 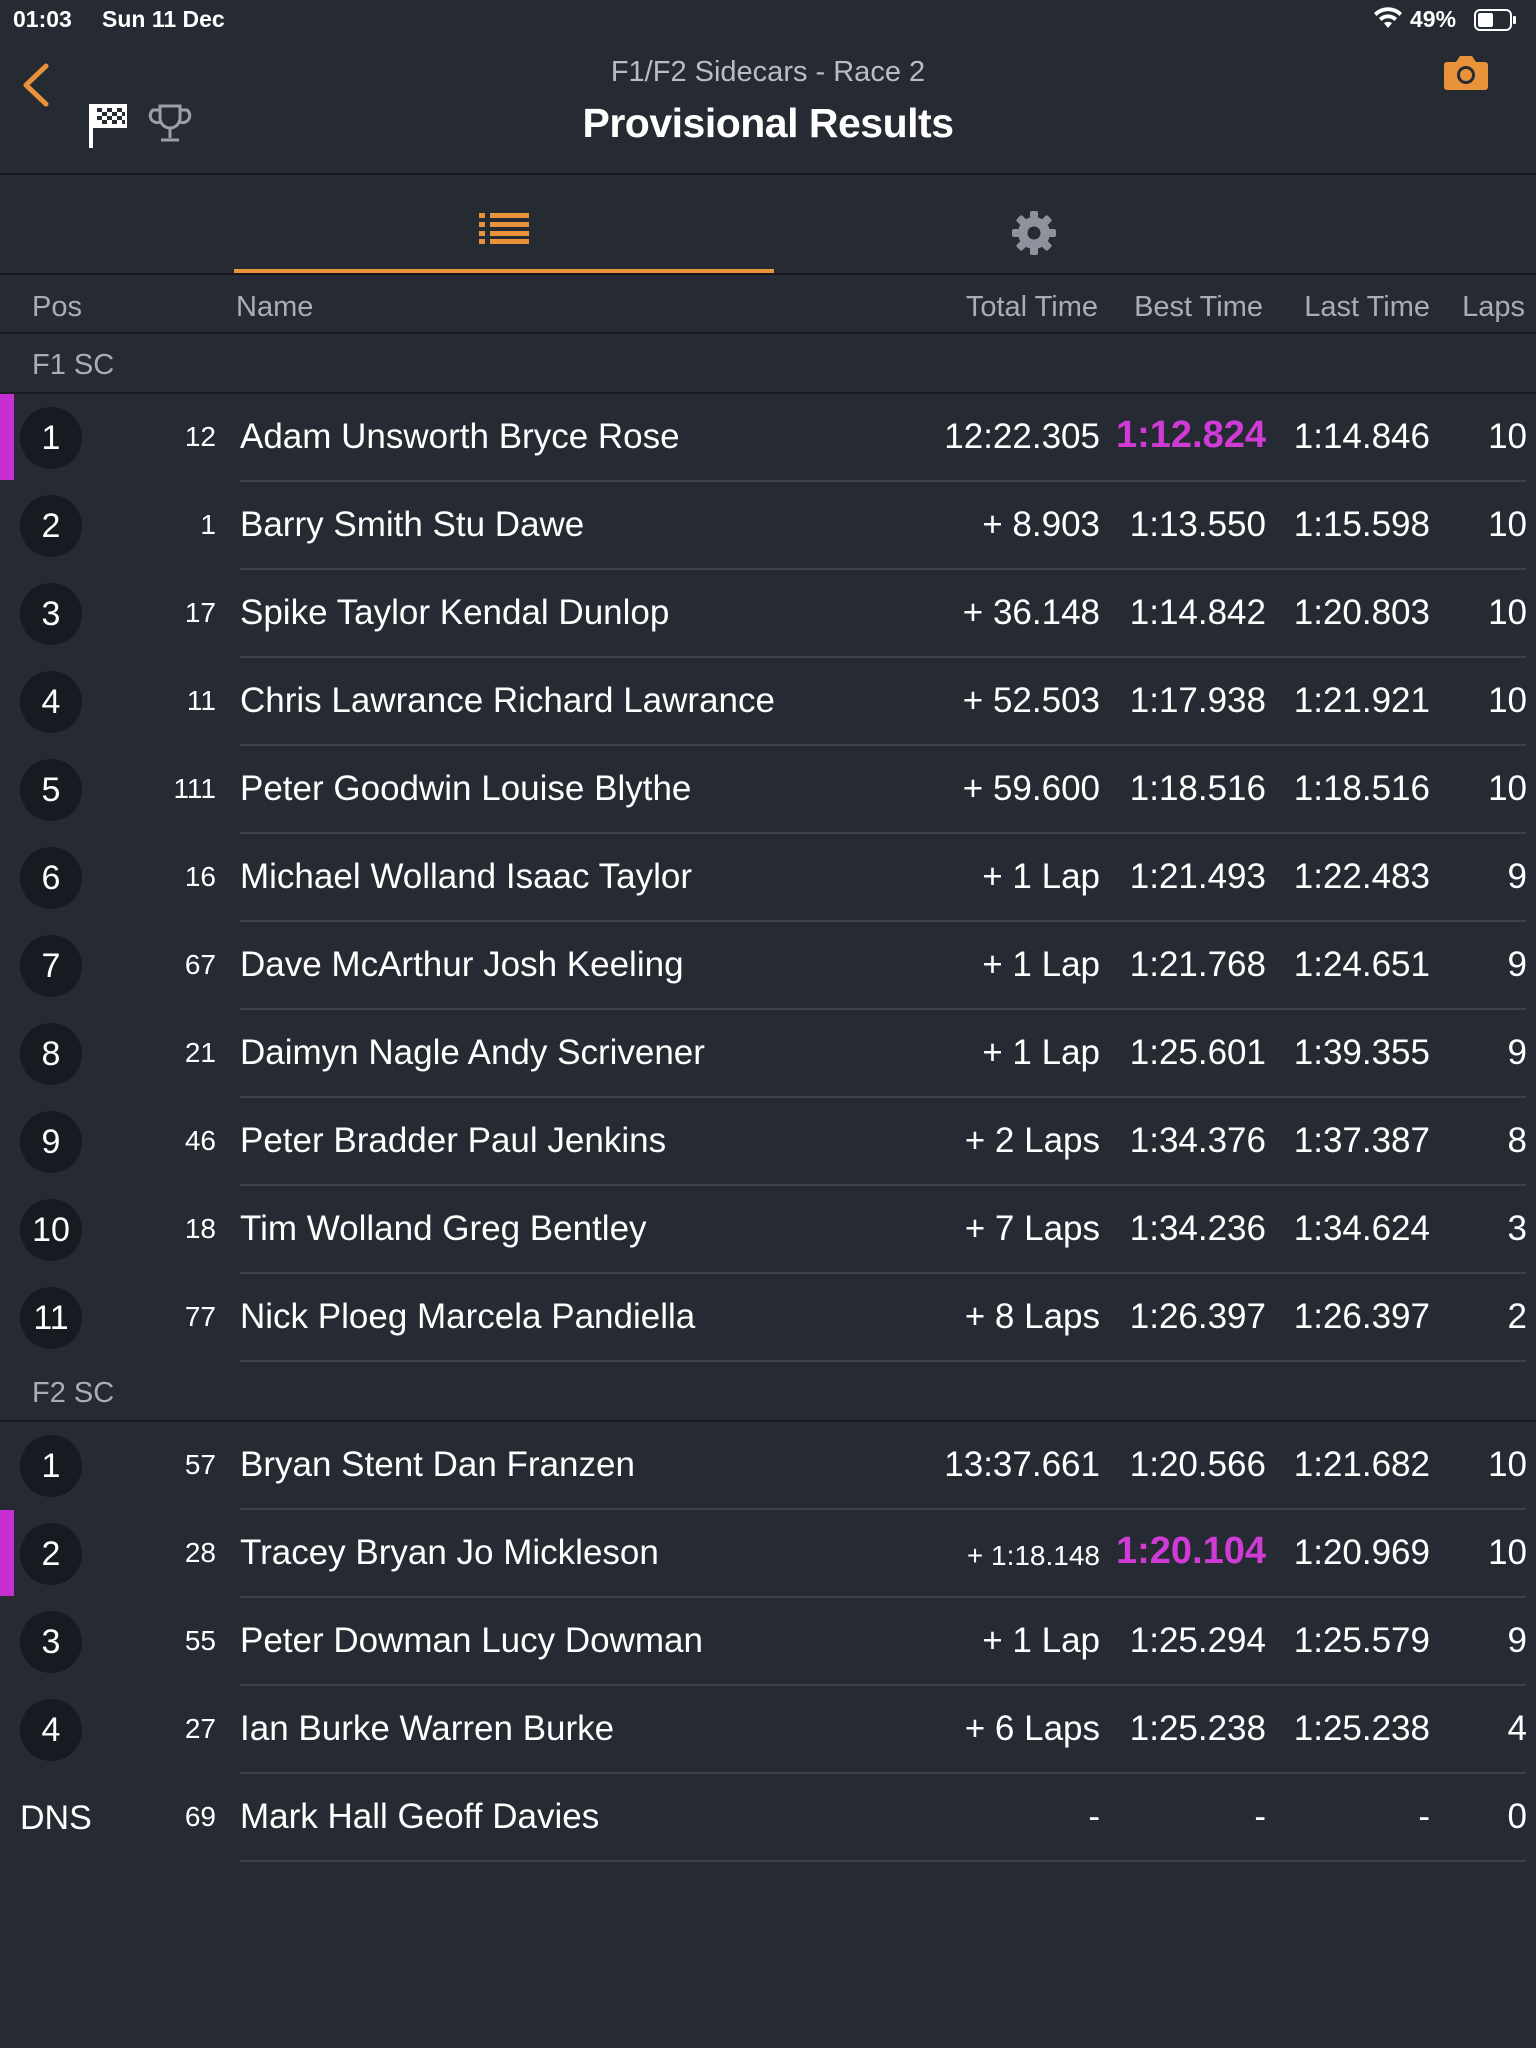 I want to click on tab-settings, so click(x=1034, y=225).